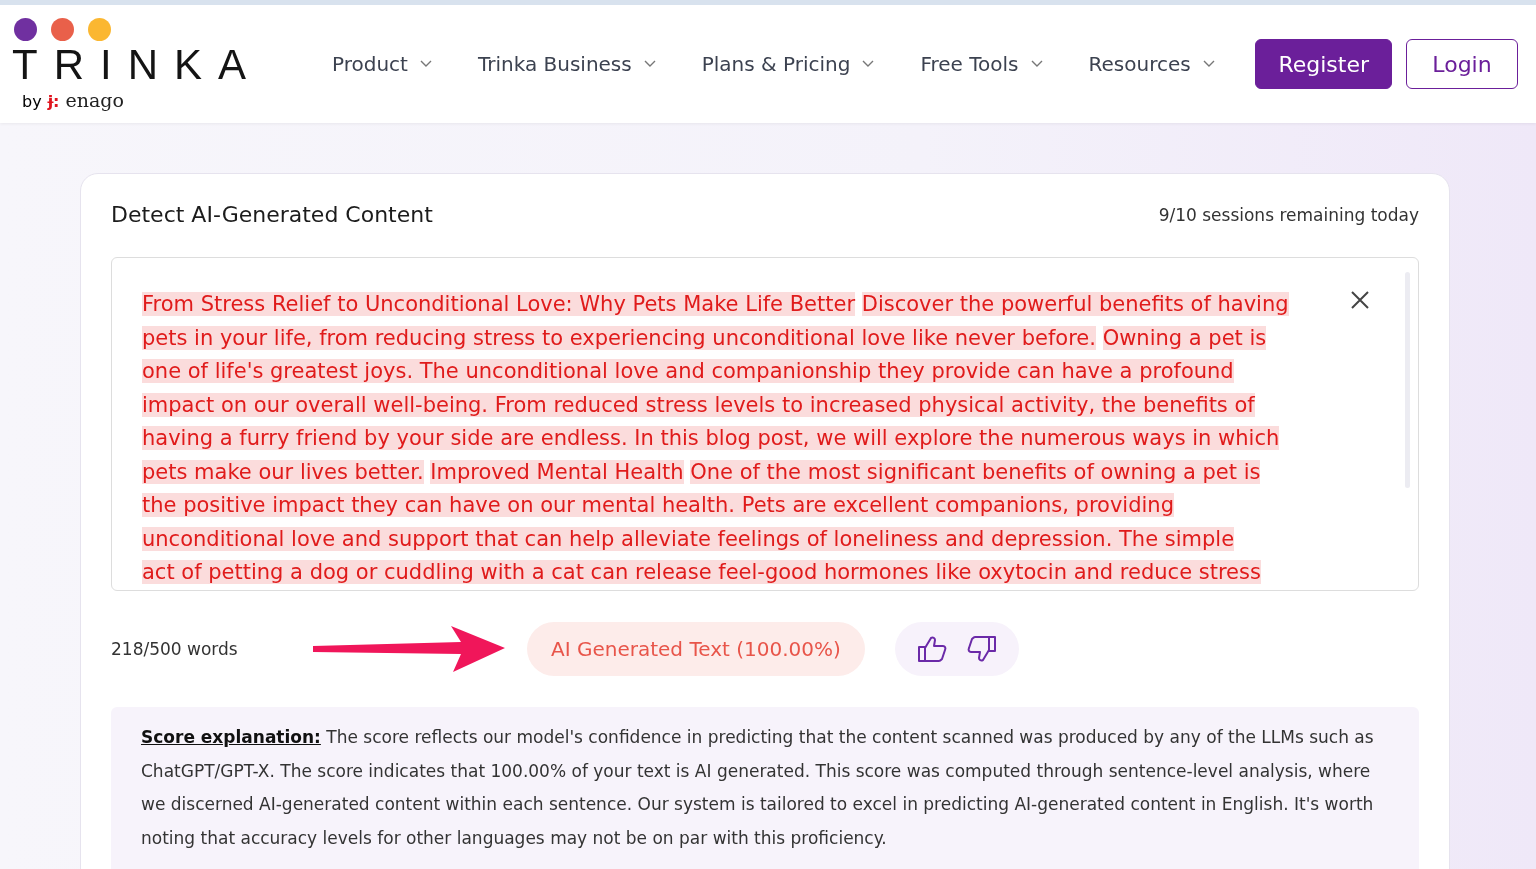 The width and height of the screenshot is (1536, 869). What do you see at coordinates (688, 538) in the screenshot?
I see `text-segment: unconditional love and support that can help alleviate feelings of loneliness and depression. The simple` at bounding box center [688, 538].